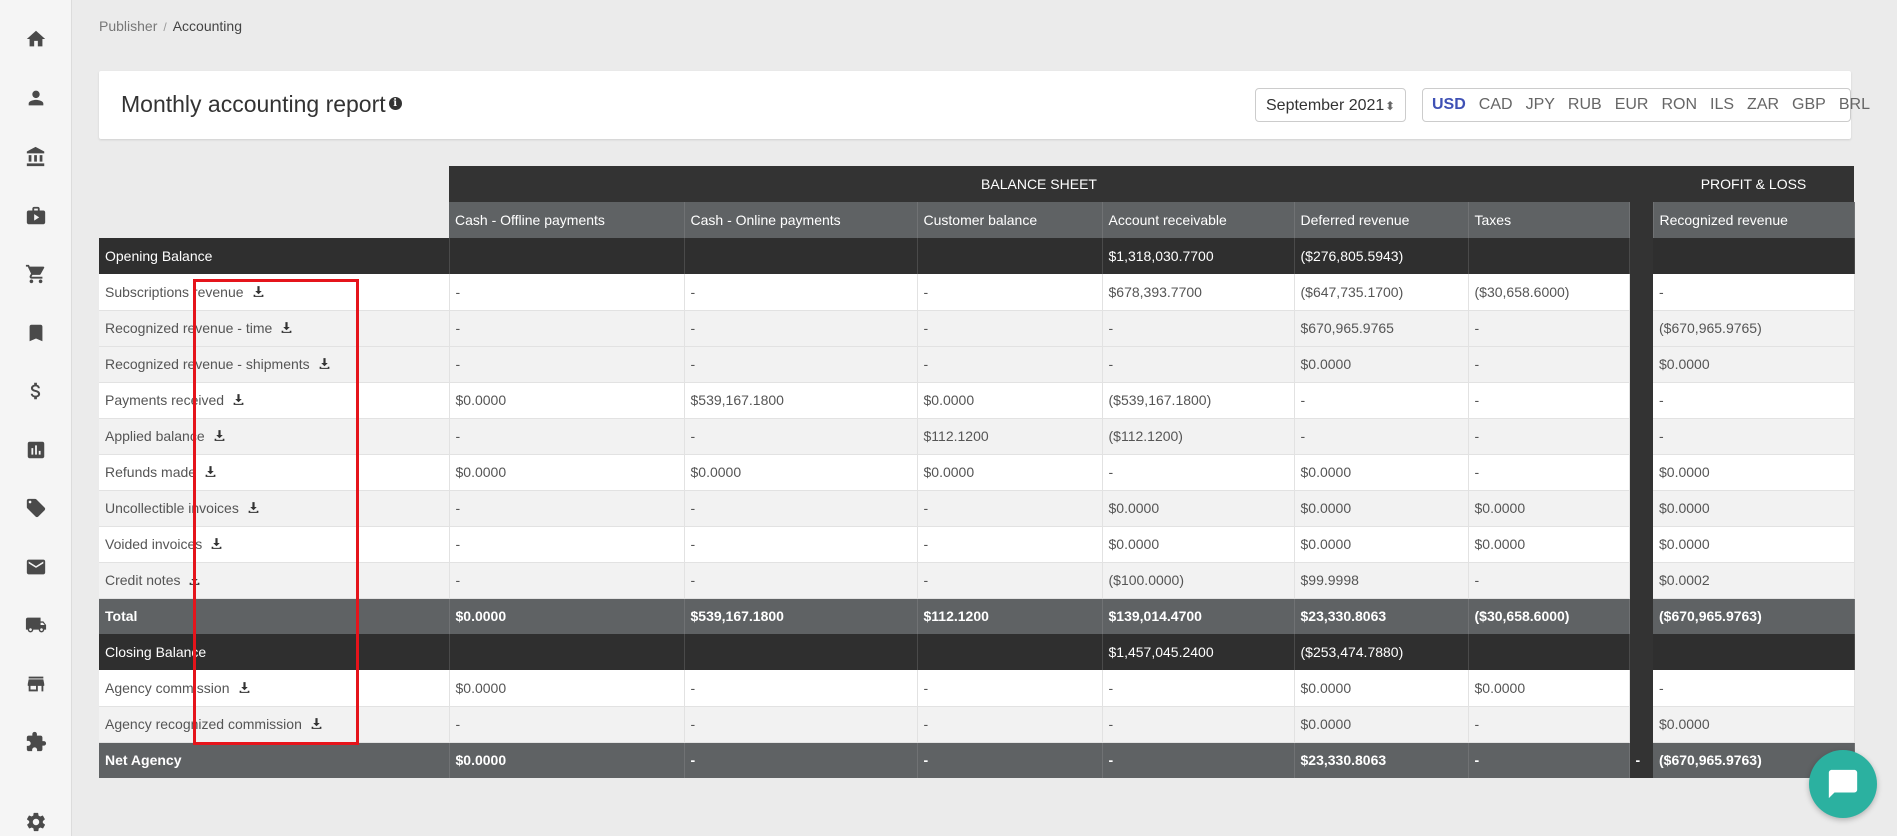  I want to click on row-label: Total, so click(274, 616).